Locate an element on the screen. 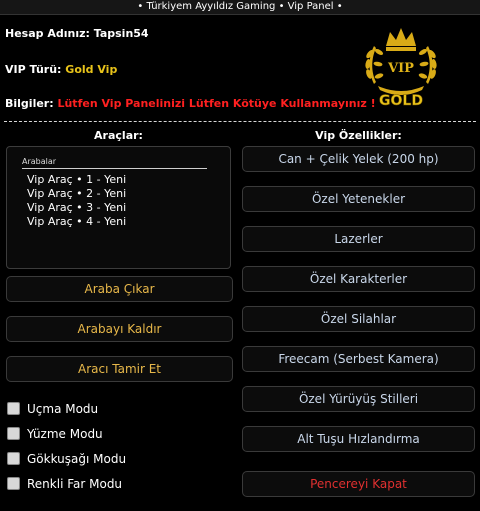 This screenshot has width=480, height=511. list-item: Vip Araç • 4 - Yeni is located at coordinates (76, 221).